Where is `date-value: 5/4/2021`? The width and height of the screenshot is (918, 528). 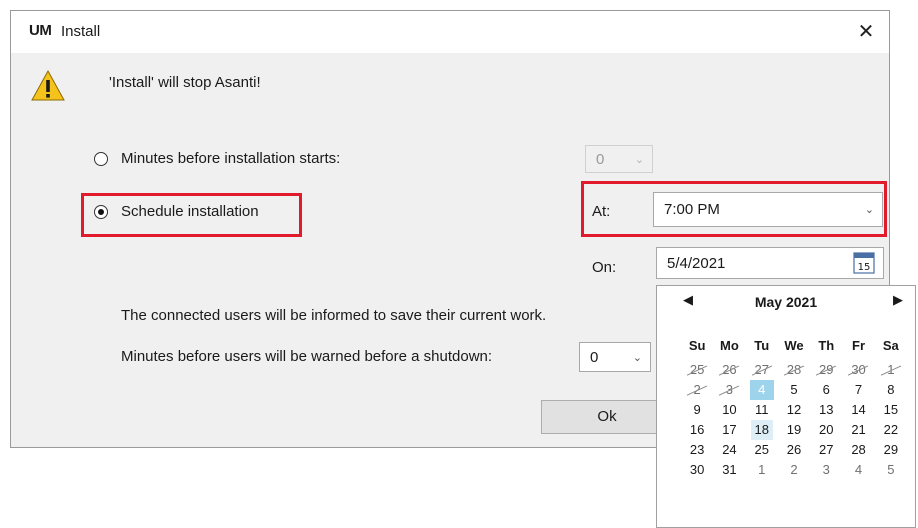
date-value: 5/4/2021 is located at coordinates (696, 263).